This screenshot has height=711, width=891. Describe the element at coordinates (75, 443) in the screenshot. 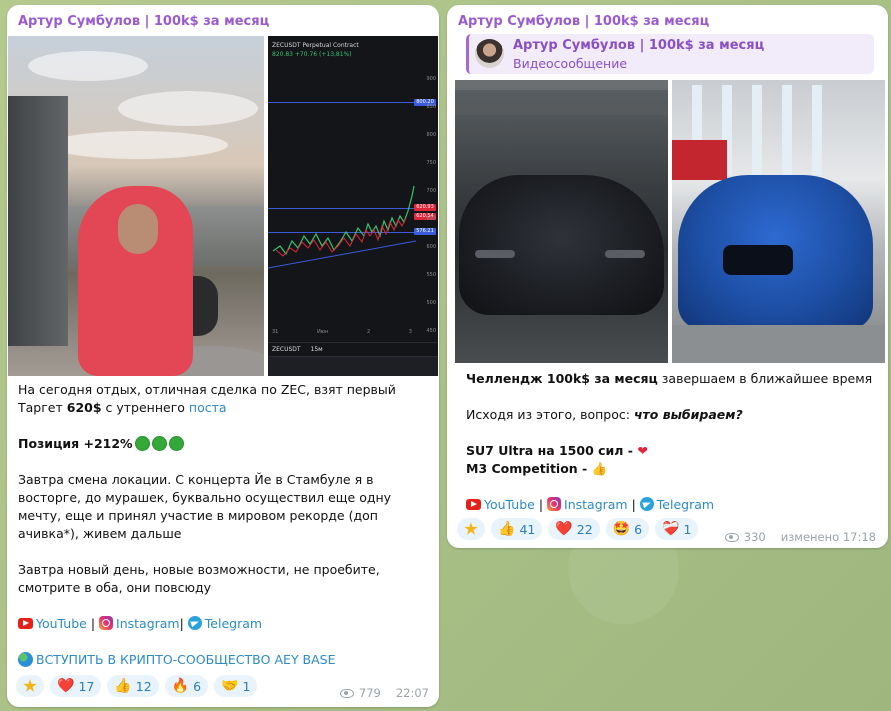

I see `position-label: Позиция +212%` at that location.